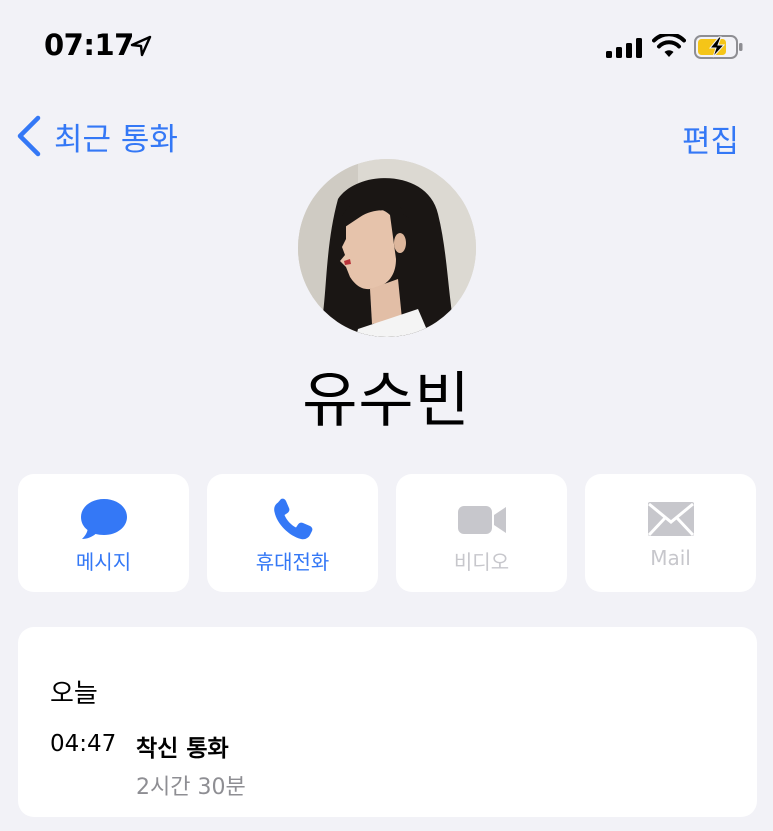 This screenshot has height=831, width=773. I want to click on mail-button-label: Mail, so click(670, 558).